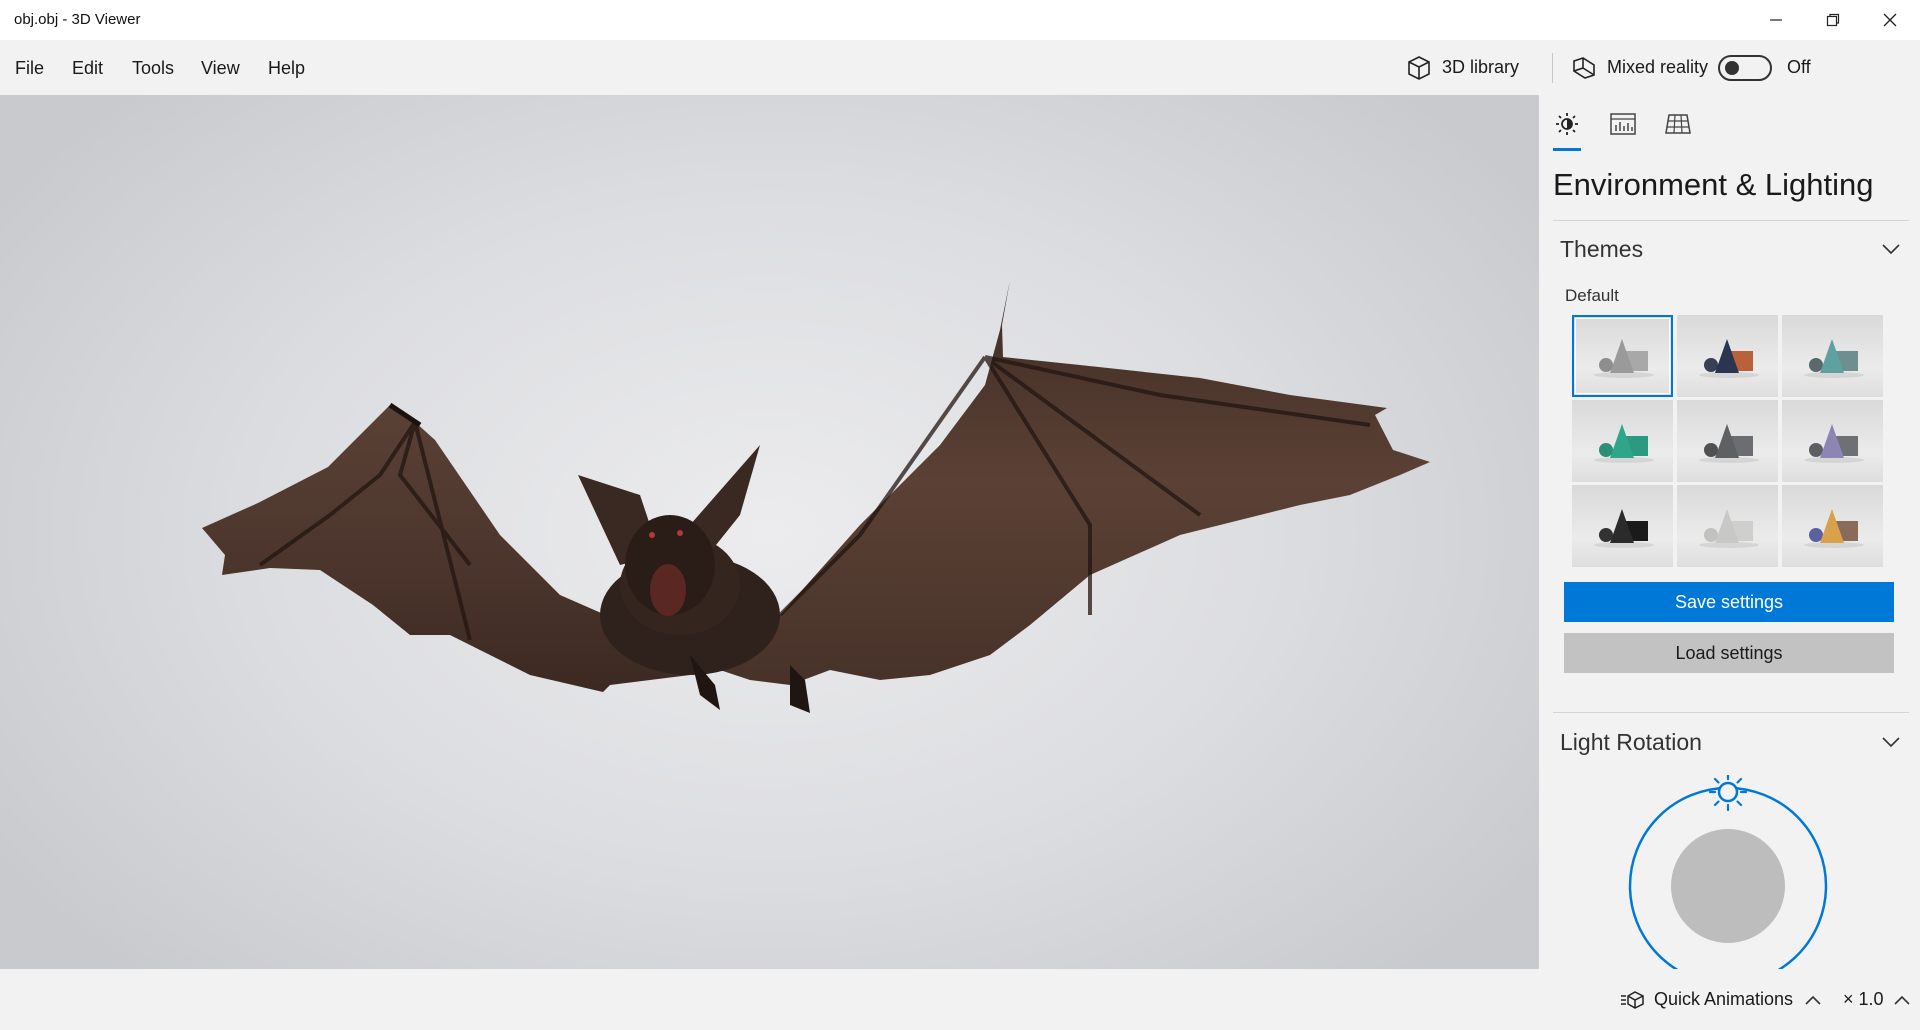 The height and width of the screenshot is (1030, 1920). What do you see at coordinates (1592, 295) in the screenshot?
I see `selected-theme-label: Default` at bounding box center [1592, 295].